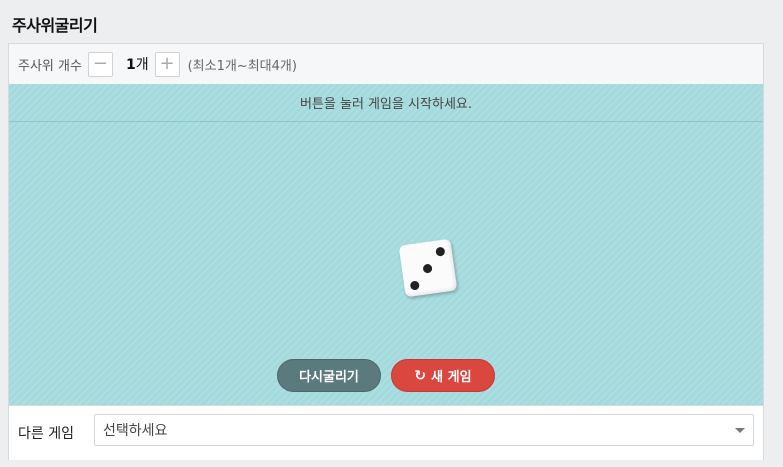  I want to click on new-game-button-label: 새 게임, so click(451, 377).